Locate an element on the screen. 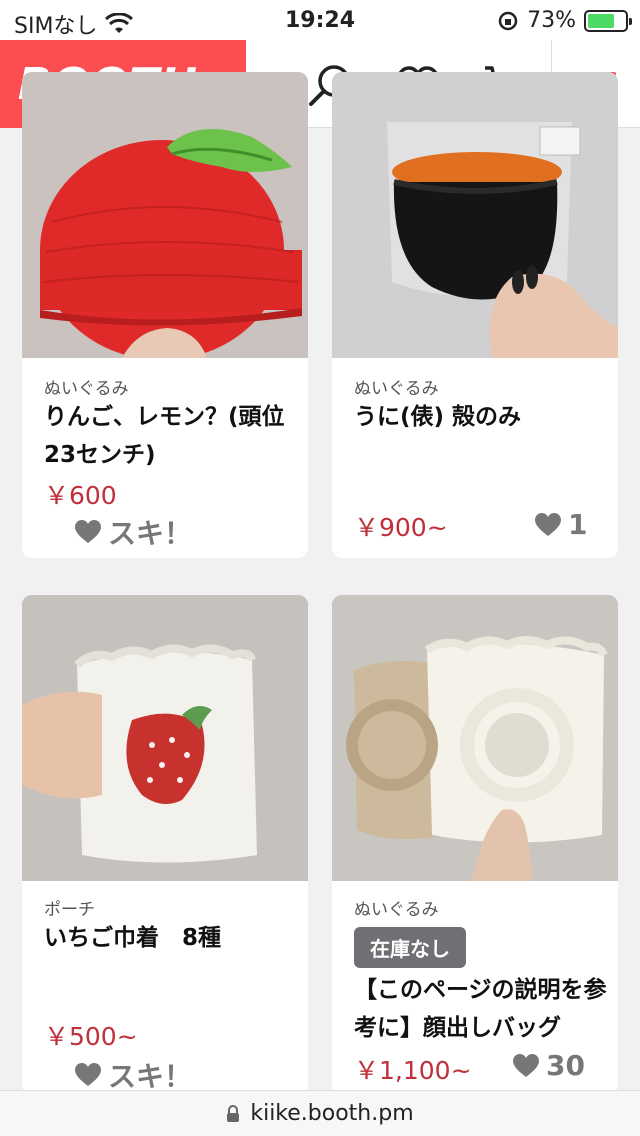 The width and height of the screenshot is (640, 1136). sea-urchin-image is located at coordinates (475, 215).